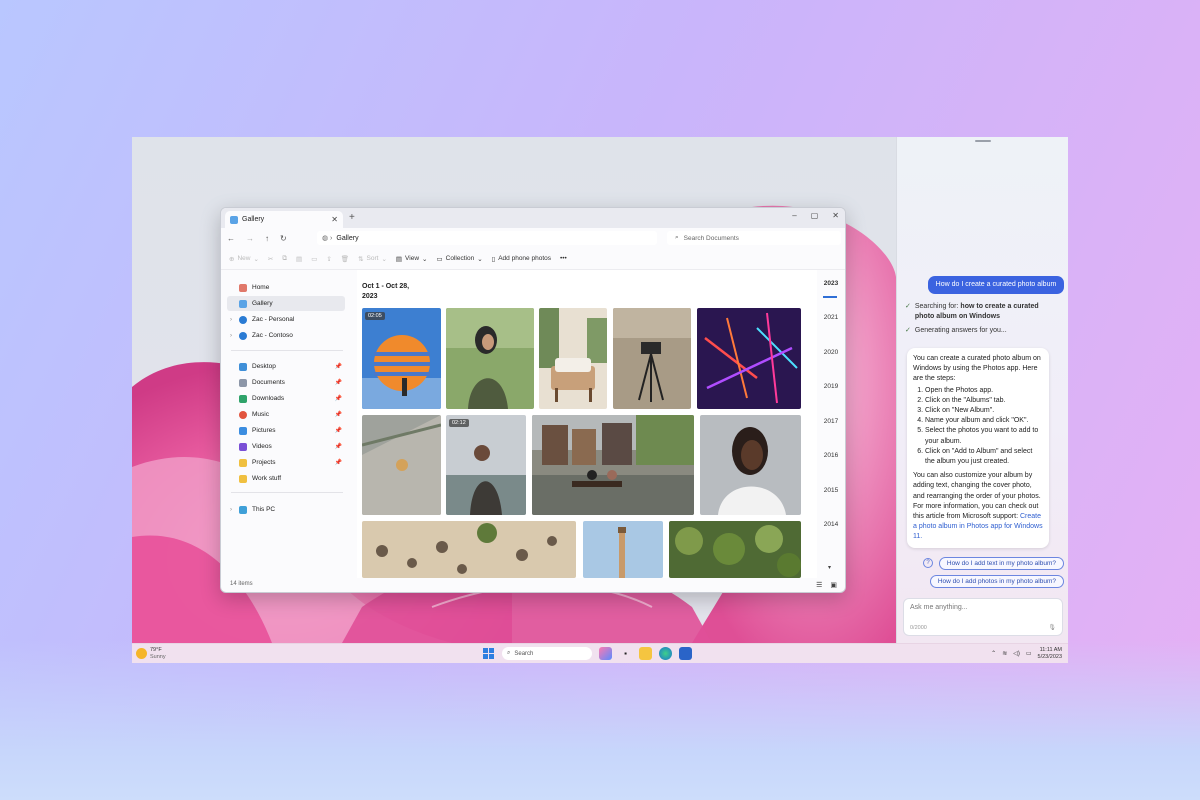 The image size is (1200, 800). I want to click on close-icon: ✕, so click(835, 215).